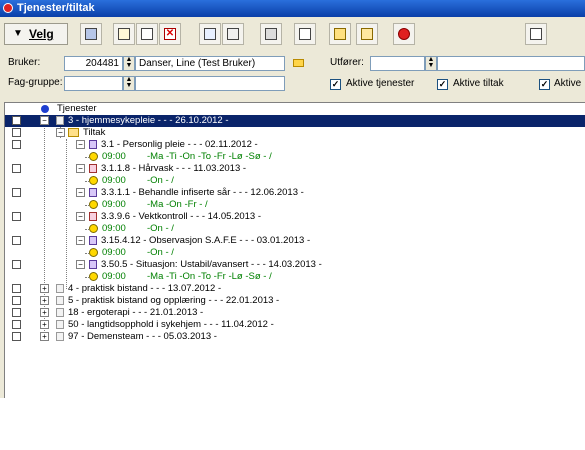  What do you see at coordinates (129, 83) in the screenshot?
I see `faggruppe-spinner: ▲ ▼` at bounding box center [129, 83].